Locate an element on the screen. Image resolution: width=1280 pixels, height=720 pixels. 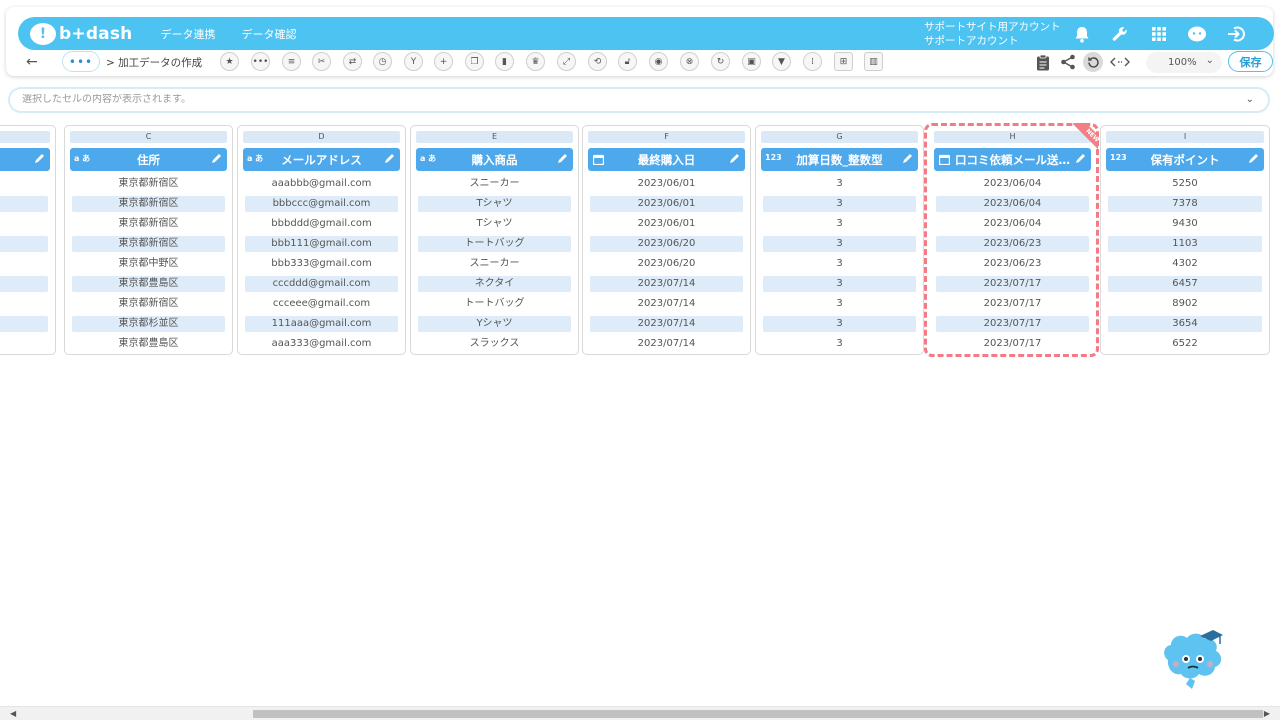
pivot-tool-icon: ⁞ is located at coordinates (812, 61).